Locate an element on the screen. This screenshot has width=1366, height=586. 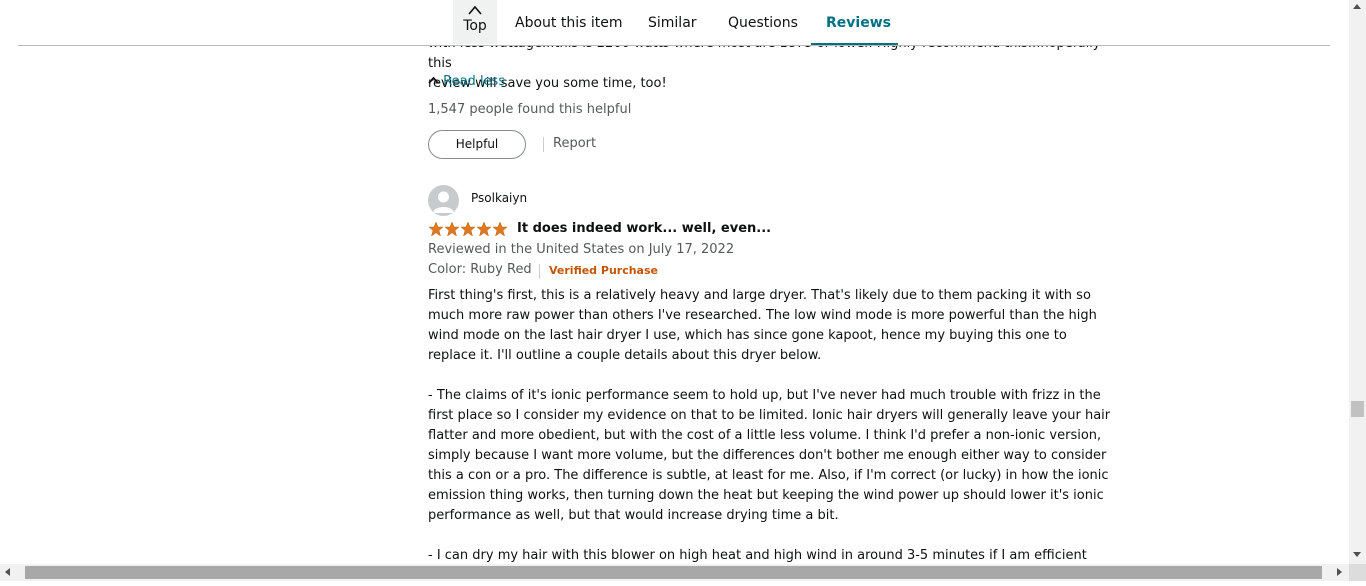
verified-purchase-badge: Verified Purchase is located at coordinates (603, 270).